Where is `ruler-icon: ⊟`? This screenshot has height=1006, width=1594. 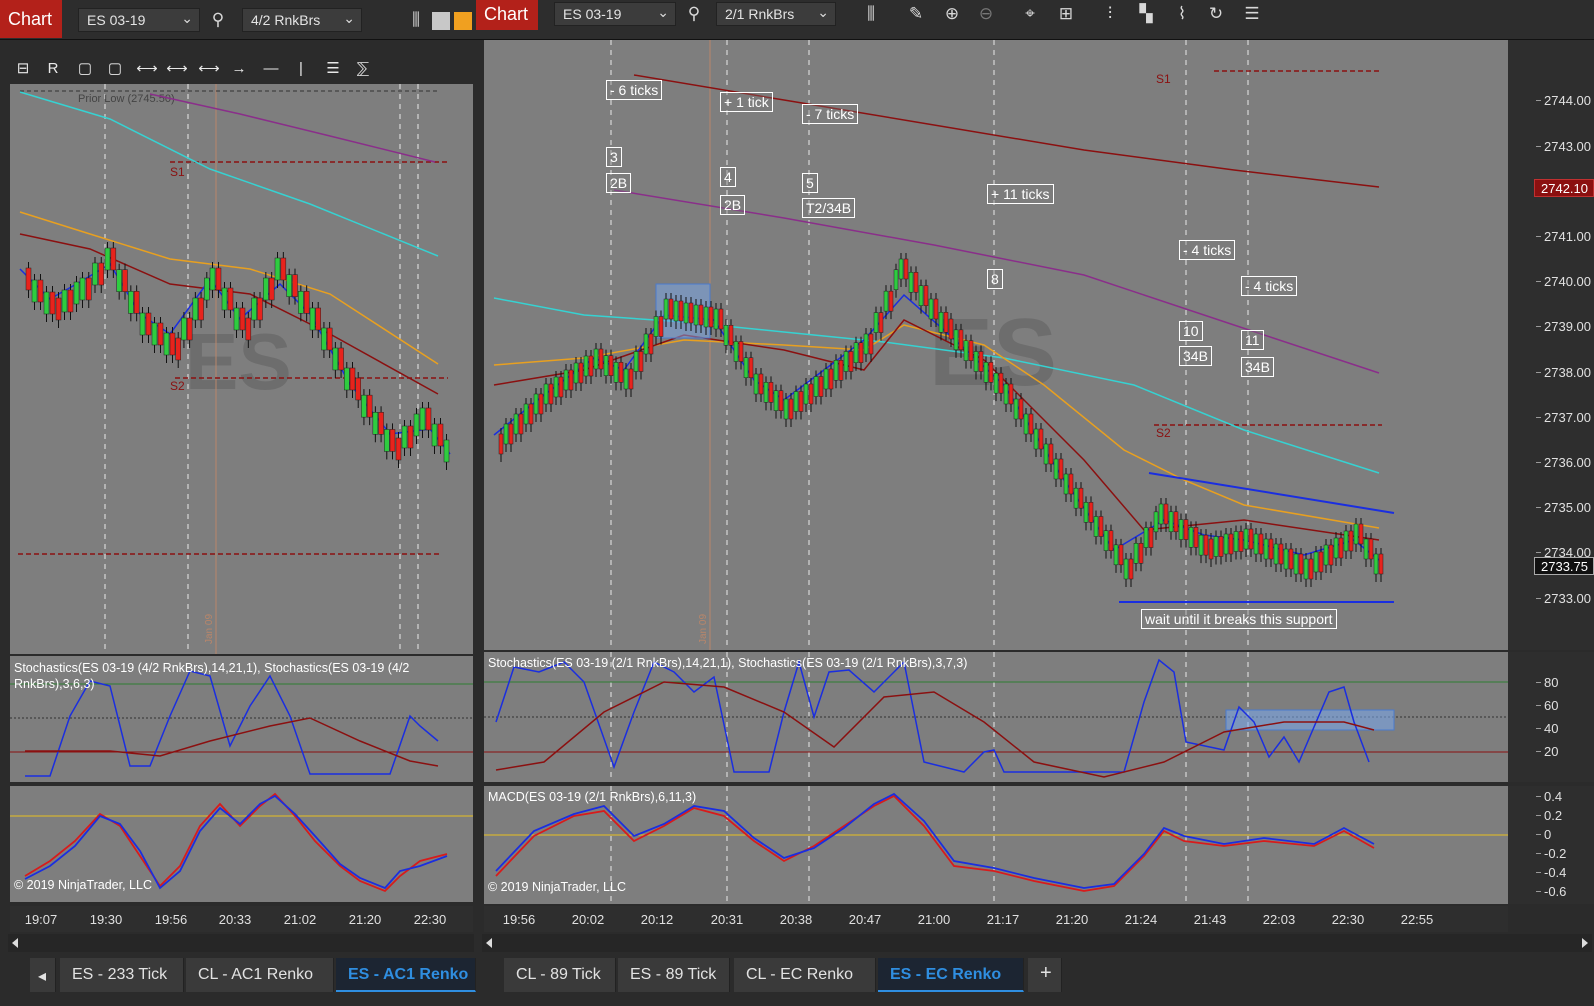 ruler-icon: ⊟ is located at coordinates (23, 69).